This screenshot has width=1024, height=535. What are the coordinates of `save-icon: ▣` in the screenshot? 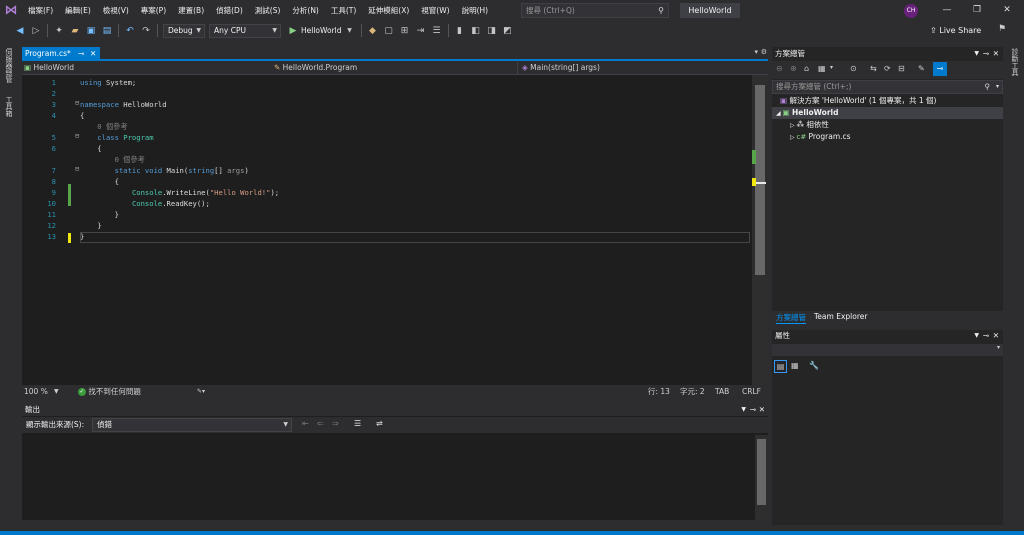 It's located at (91, 31).